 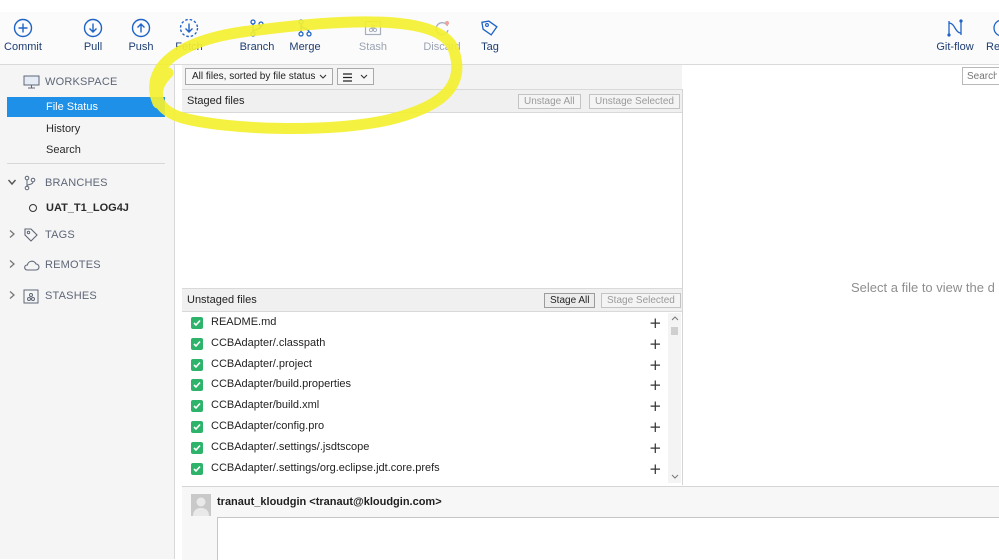 What do you see at coordinates (674, 331) in the screenshot?
I see `scroll-thumb` at bounding box center [674, 331].